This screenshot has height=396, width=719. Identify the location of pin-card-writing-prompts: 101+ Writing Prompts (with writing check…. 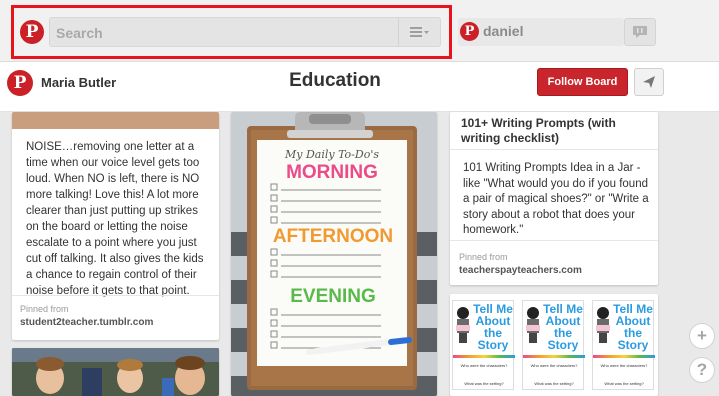
(554, 198).